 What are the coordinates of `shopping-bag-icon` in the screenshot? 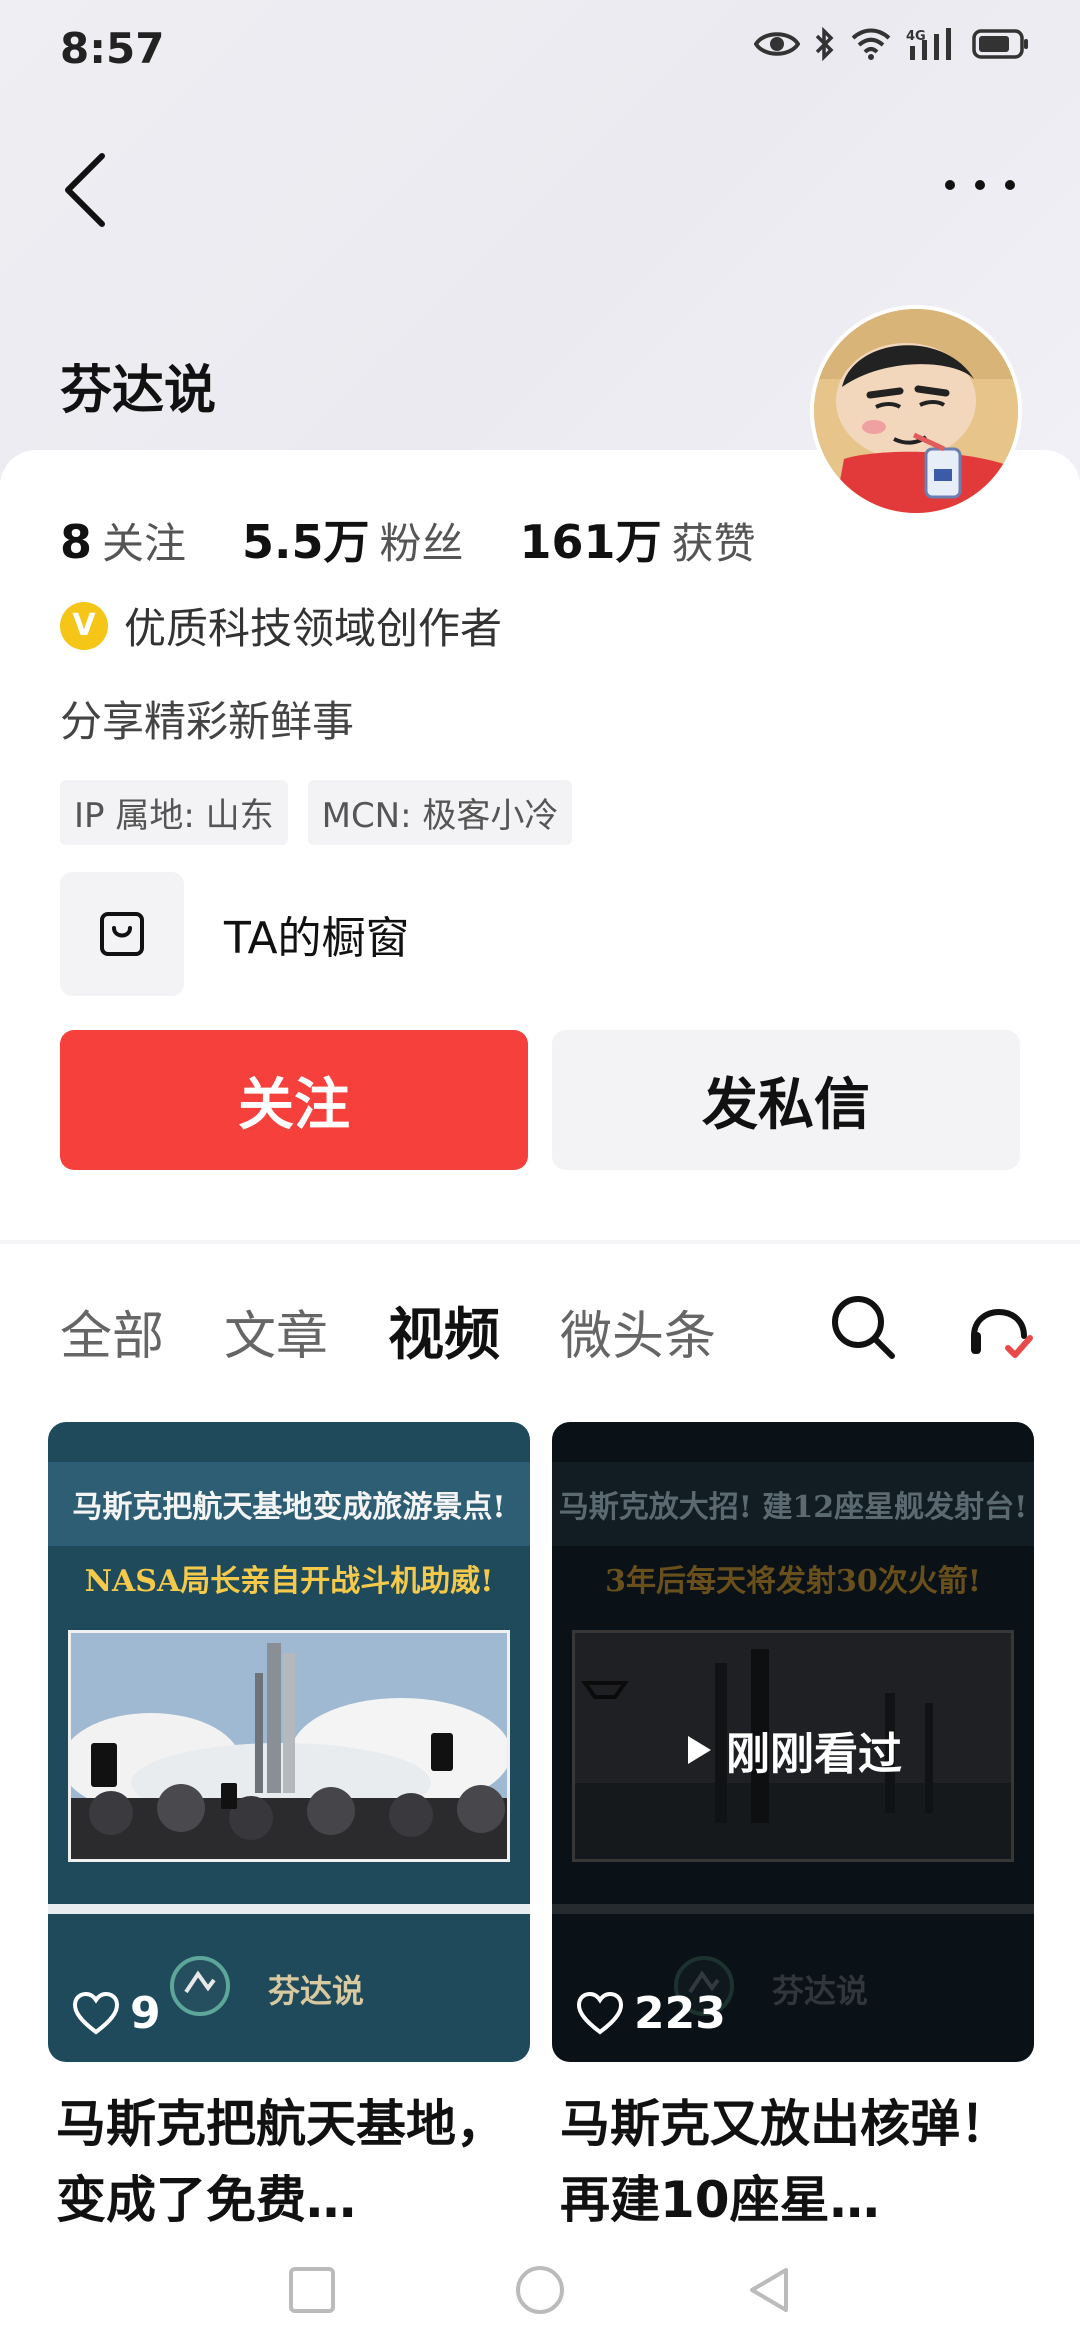 It's located at (122, 934).